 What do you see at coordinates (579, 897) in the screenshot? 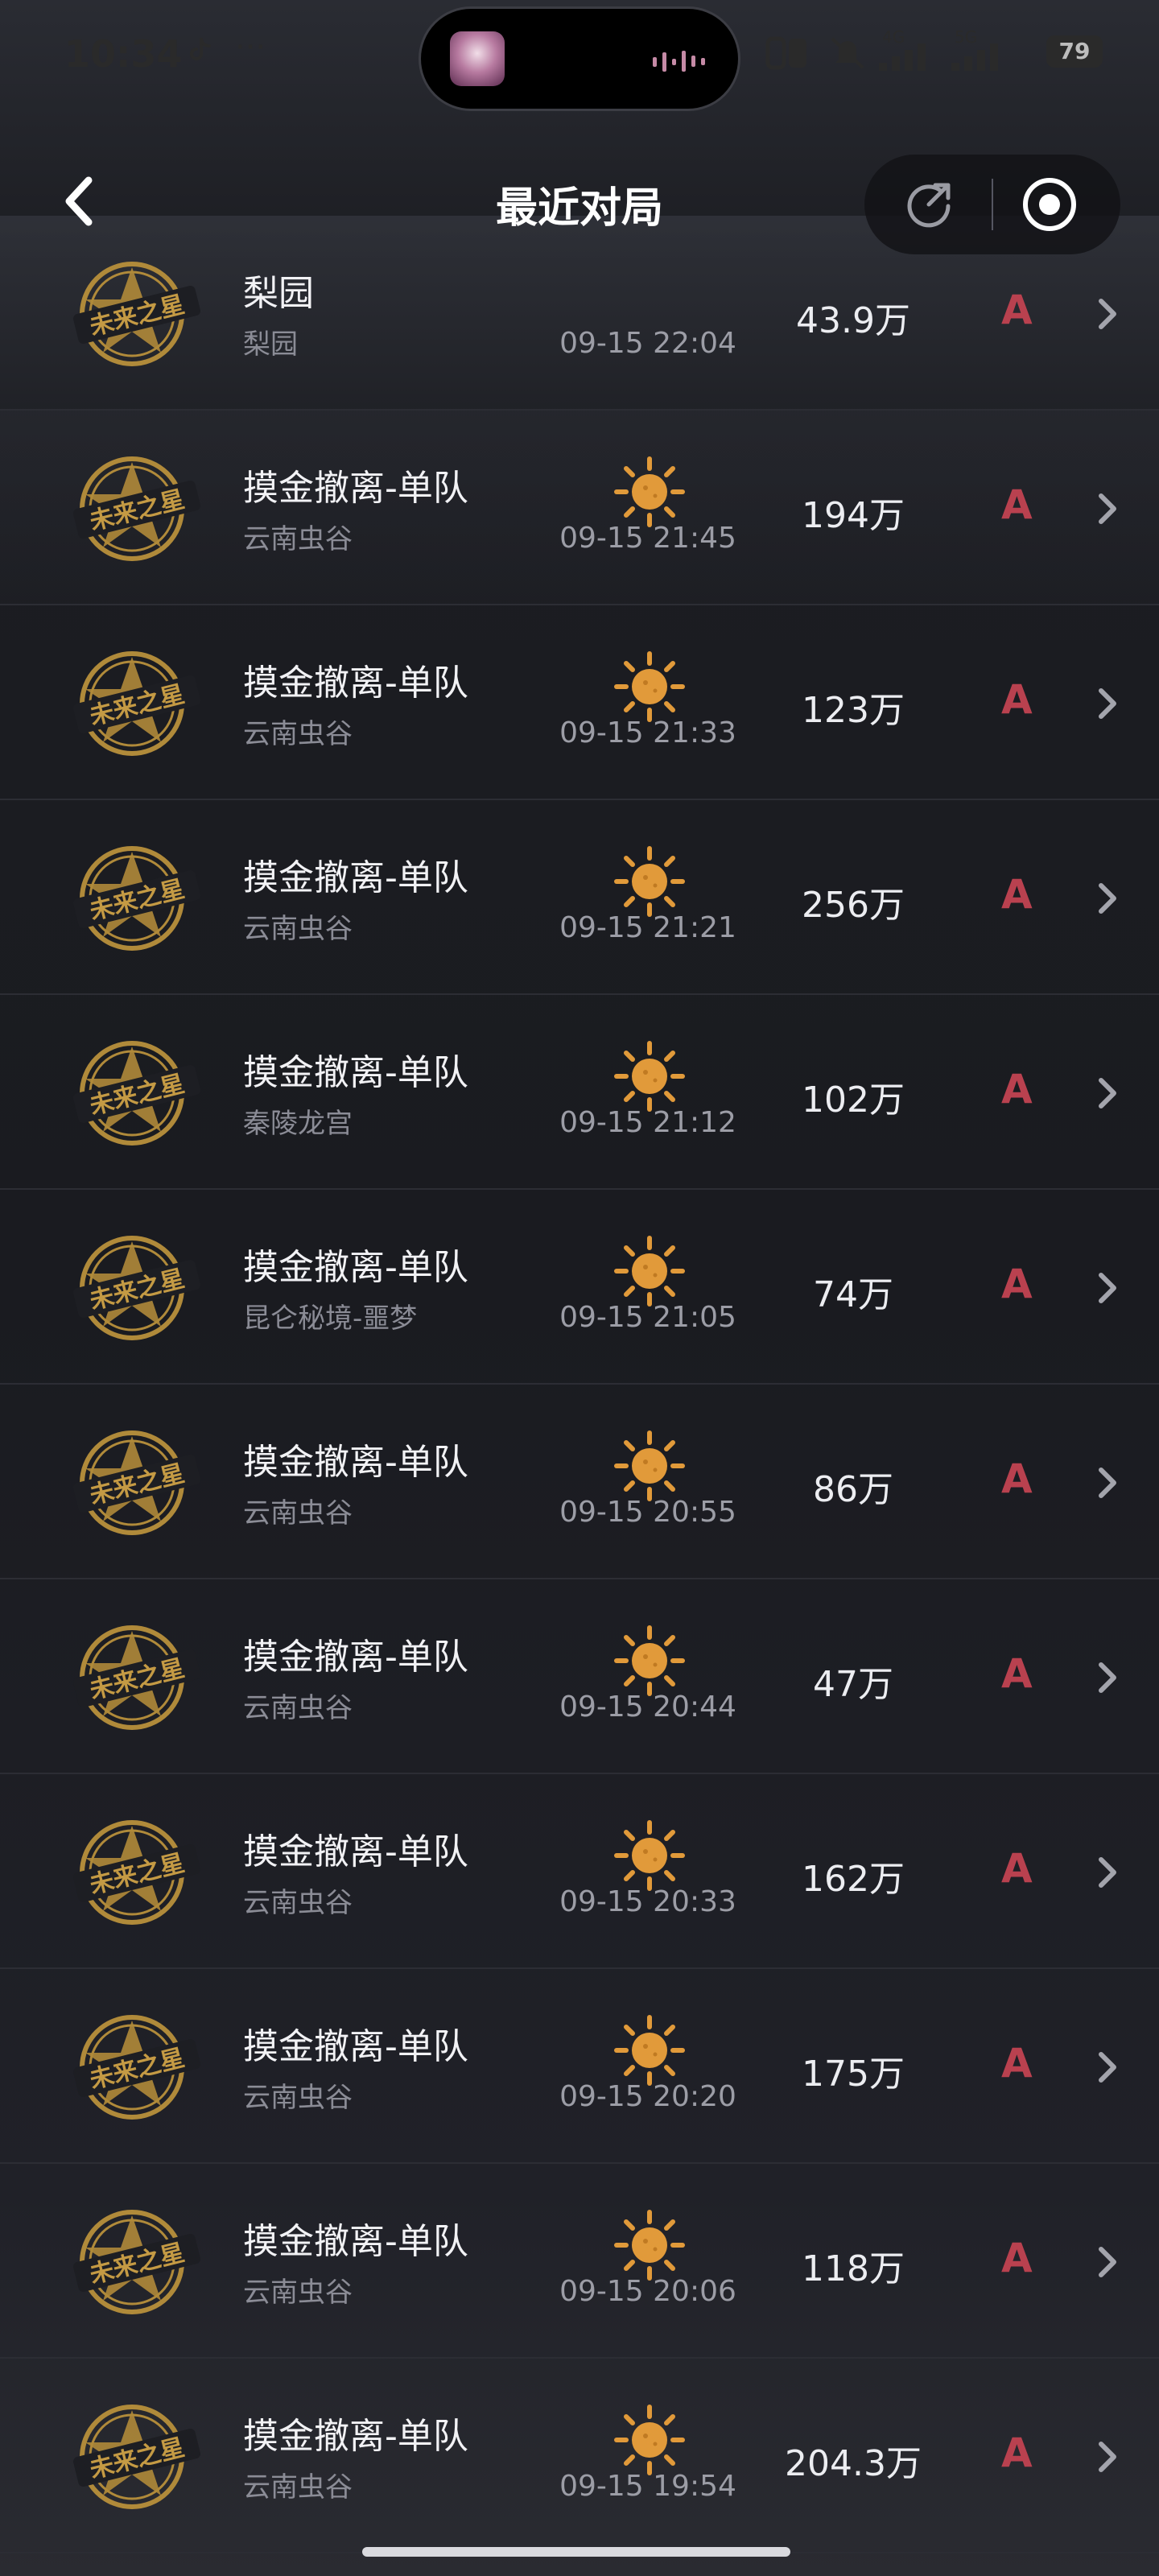
I see `match-row: 未来之星 摸金撤离-单队 云南虫谷 09-15 21:21 256万 A` at bounding box center [579, 897].